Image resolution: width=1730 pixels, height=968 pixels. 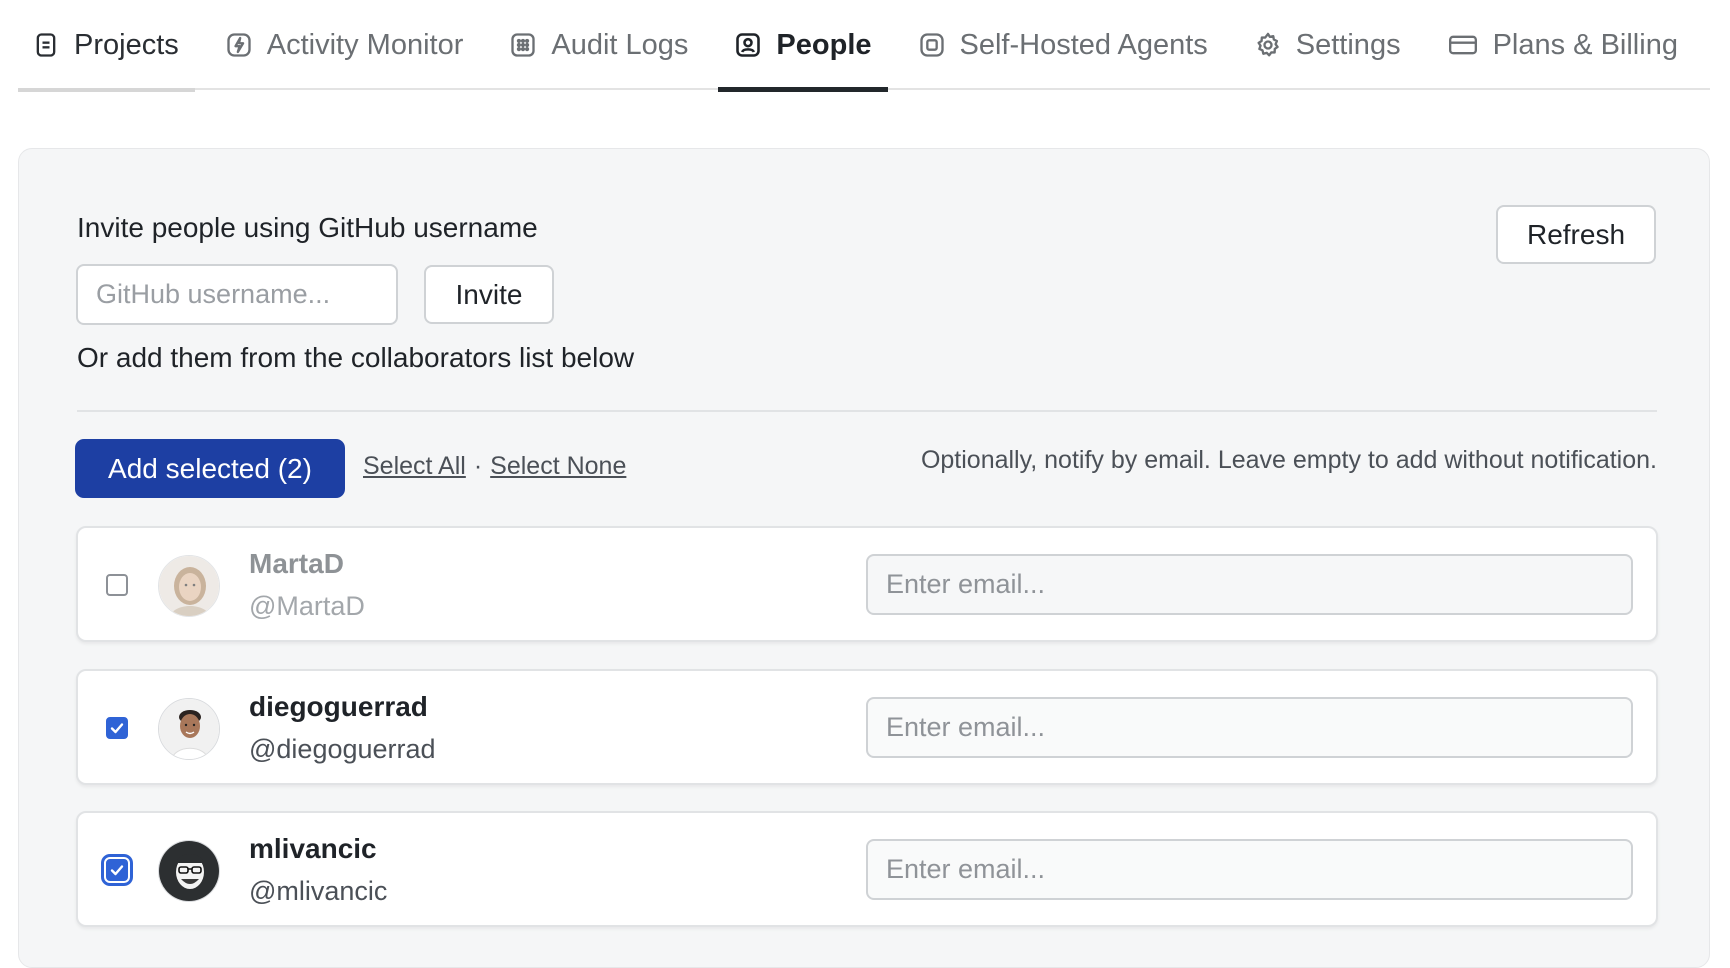 I want to click on tab-label: People, so click(x=824, y=44).